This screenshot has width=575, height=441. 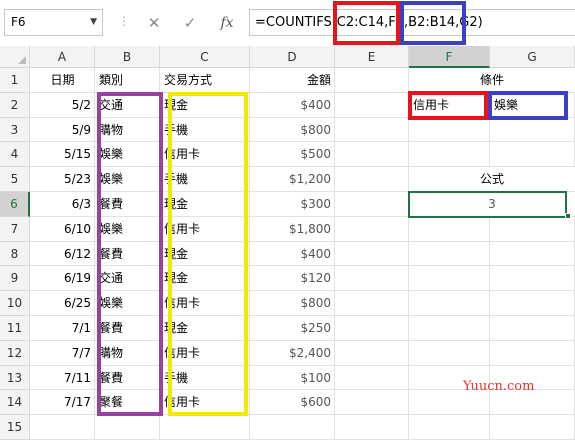 What do you see at coordinates (205, 57) in the screenshot?
I see `column-header-c: C` at bounding box center [205, 57].